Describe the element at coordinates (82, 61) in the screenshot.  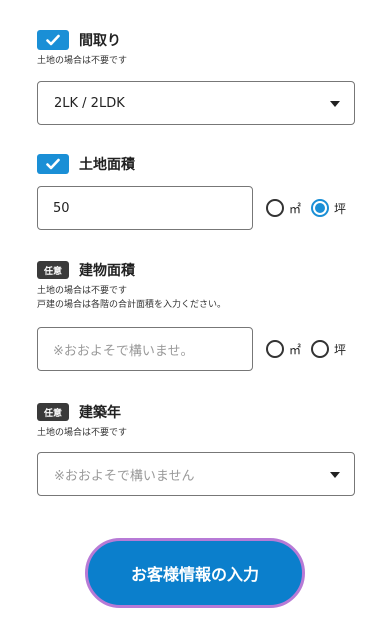
I see `madori-note: 土地の場合は不要です` at that location.